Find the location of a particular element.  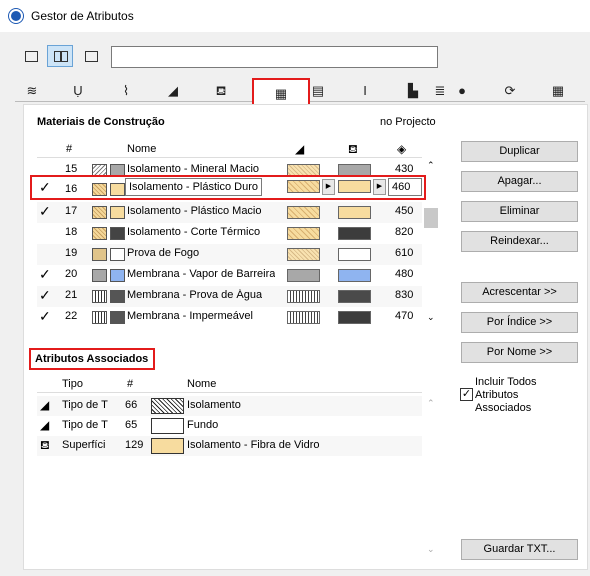

surface-header-icon: ⛾ is located at coordinates (353, 149).